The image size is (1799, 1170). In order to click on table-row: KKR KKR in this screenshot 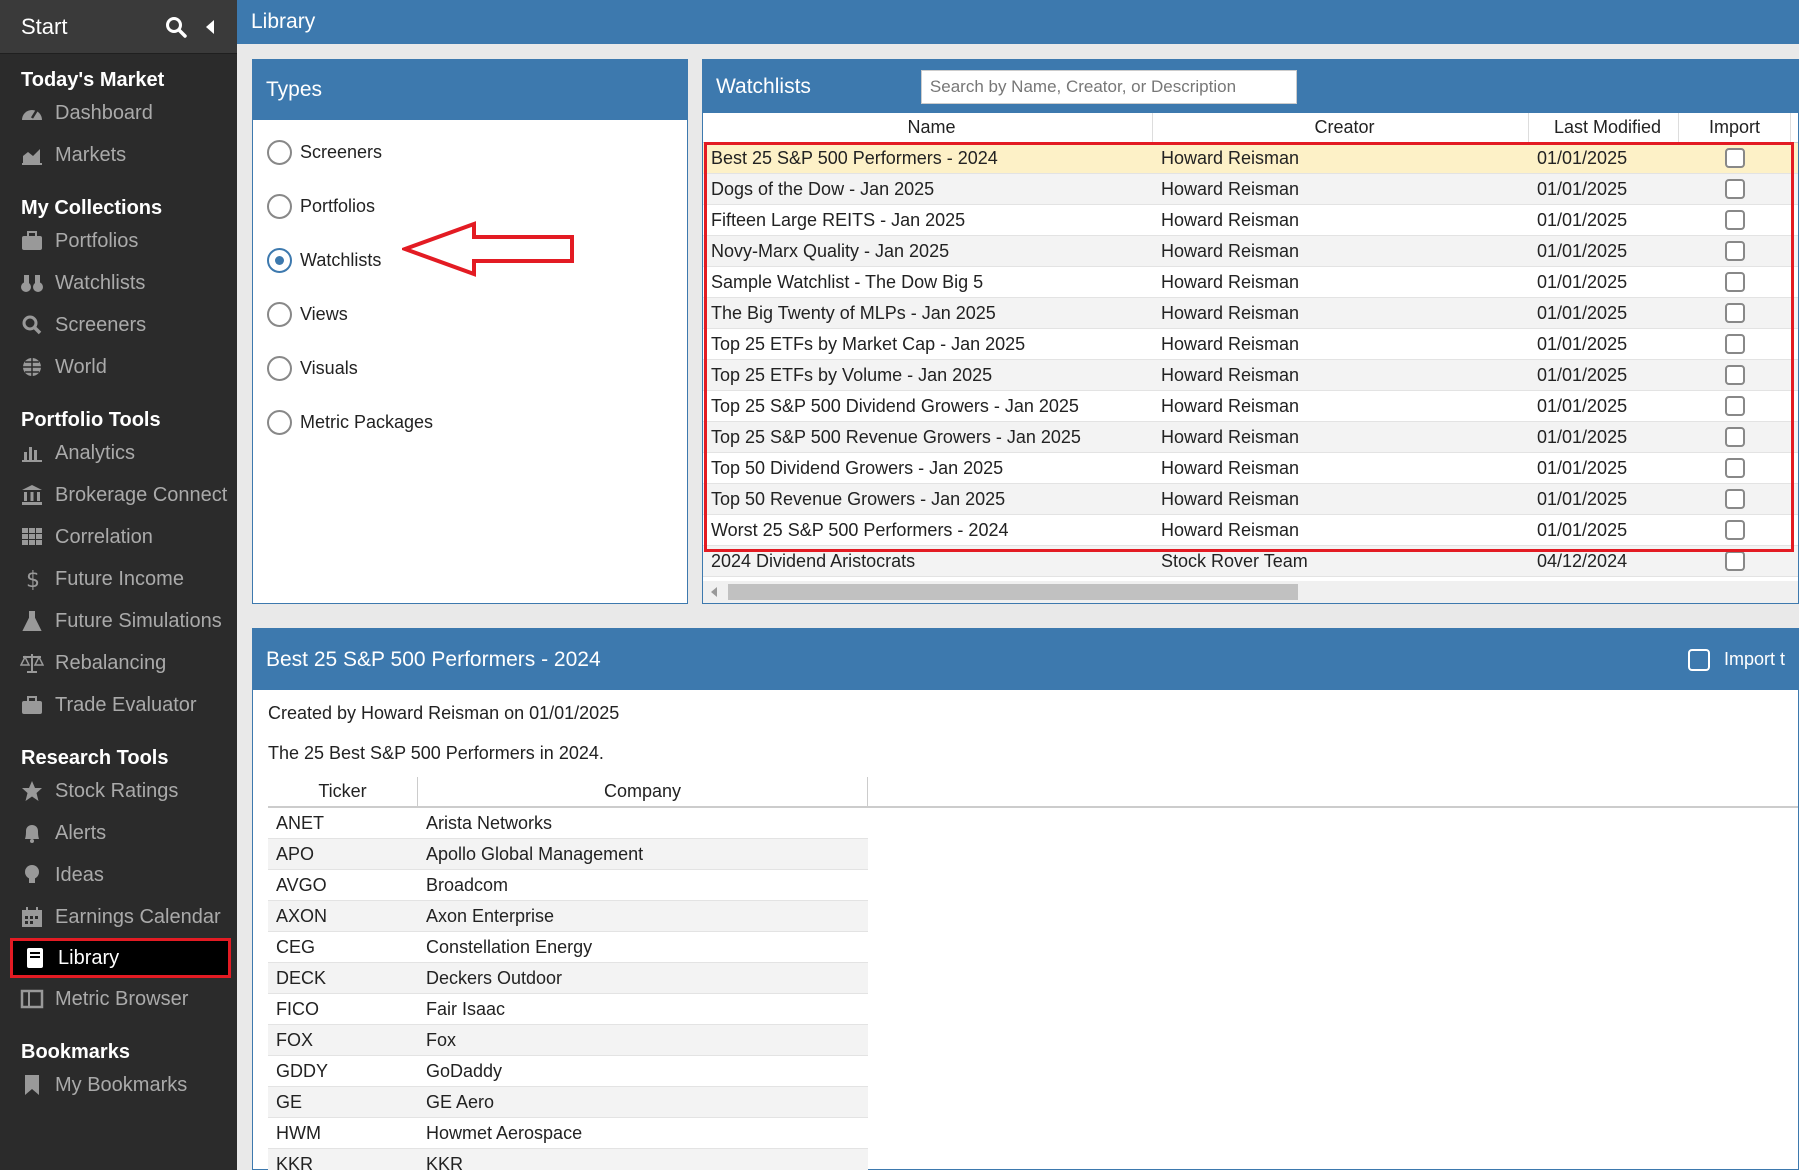, I will do `click(568, 1159)`.